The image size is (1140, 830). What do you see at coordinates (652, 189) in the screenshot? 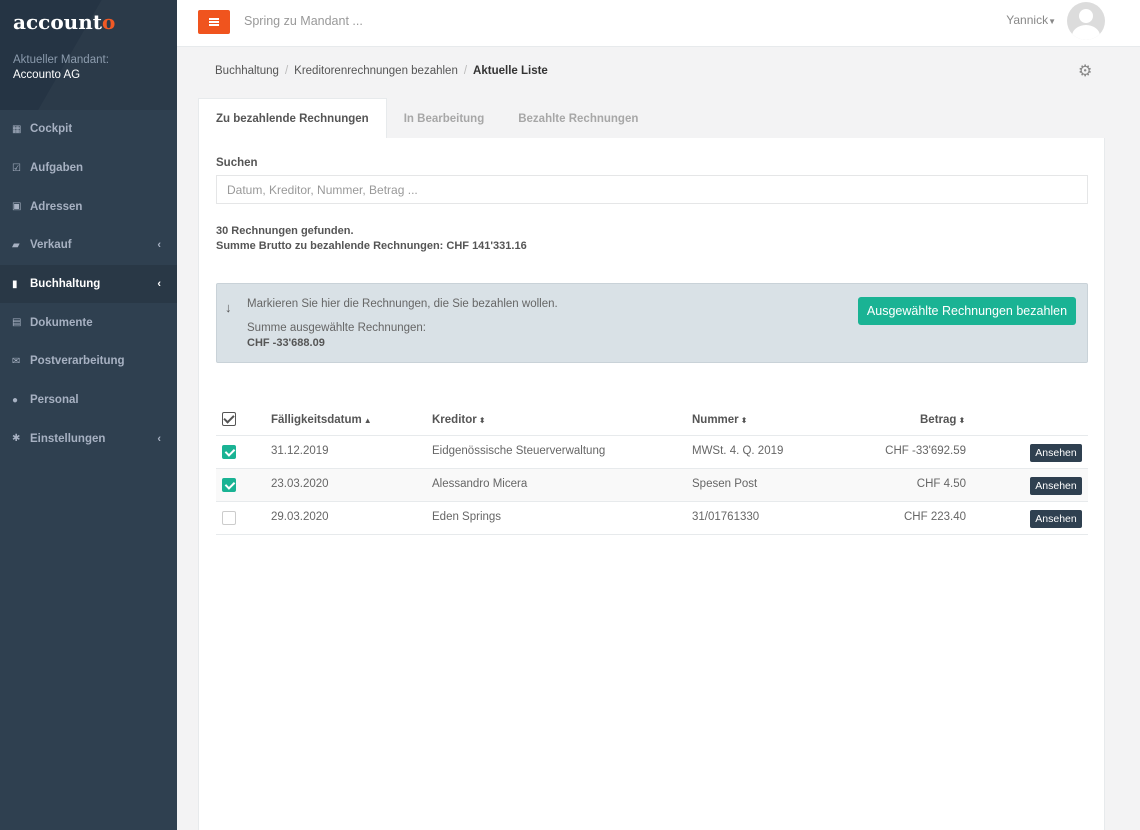
I see `search-input` at bounding box center [652, 189].